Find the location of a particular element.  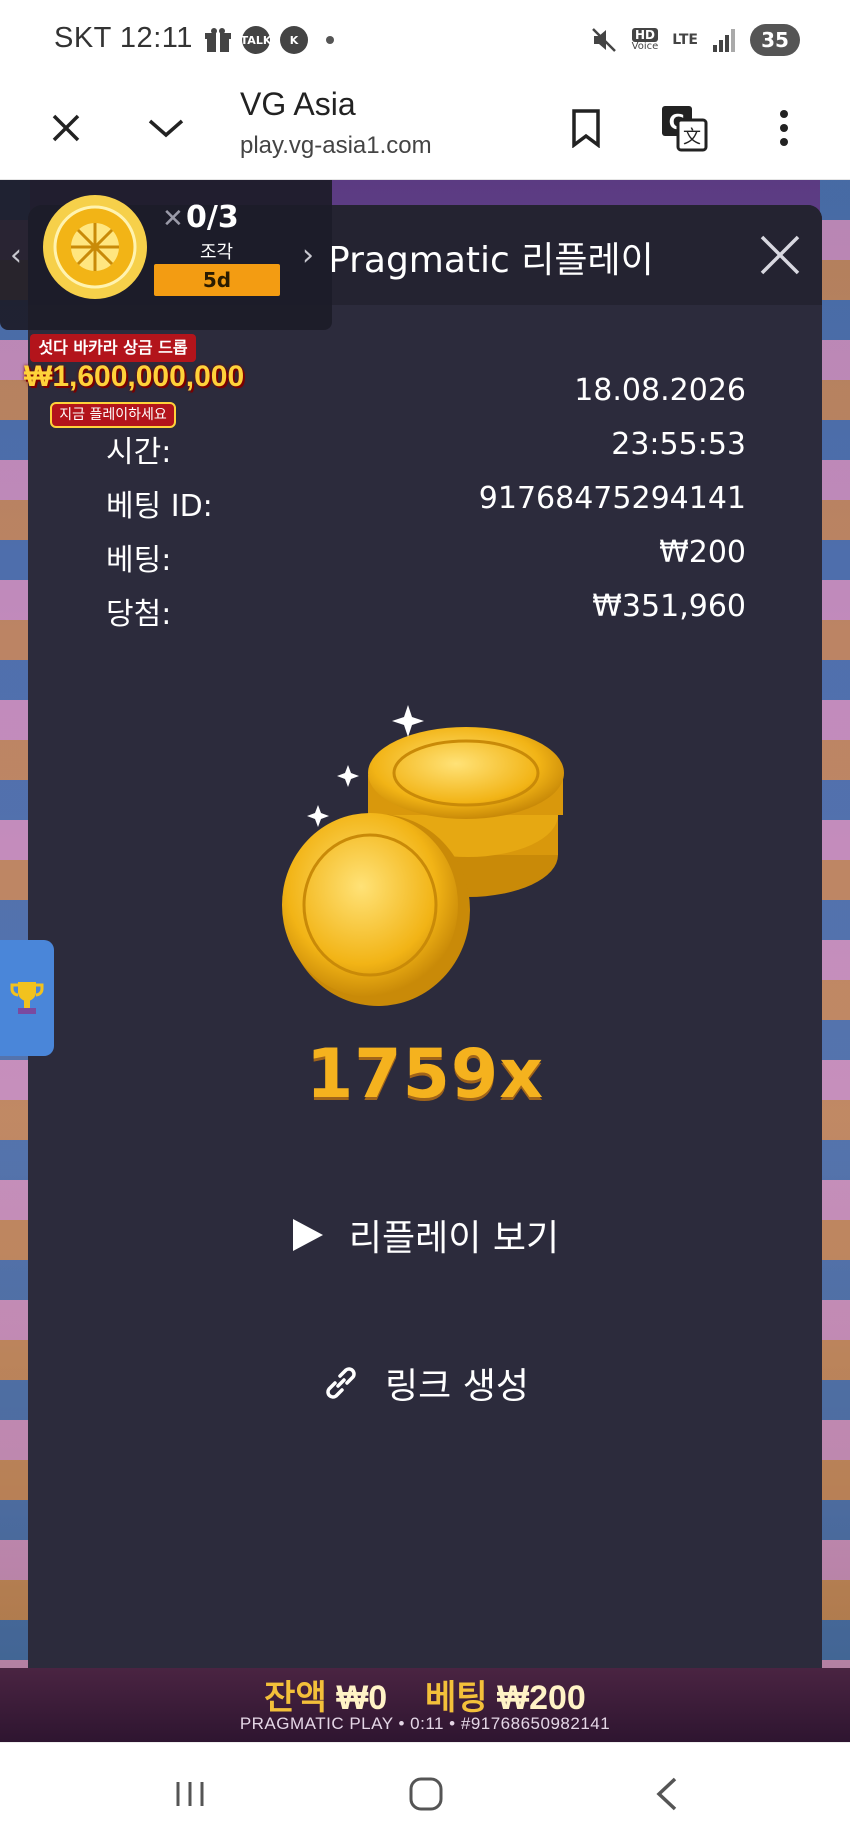

recent-apps-icon is located at coordinates (190, 1794).